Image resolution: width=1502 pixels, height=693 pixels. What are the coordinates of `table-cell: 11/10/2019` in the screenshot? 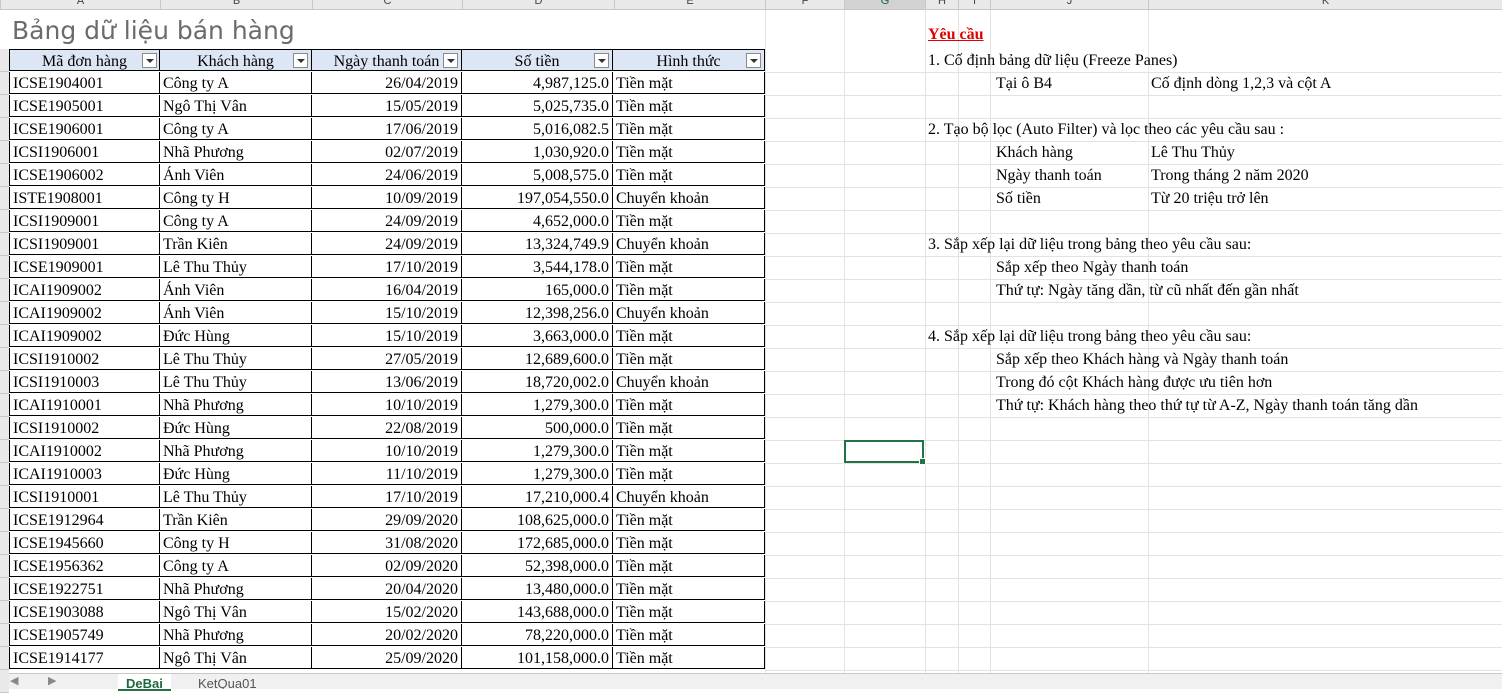 It's located at (387, 474).